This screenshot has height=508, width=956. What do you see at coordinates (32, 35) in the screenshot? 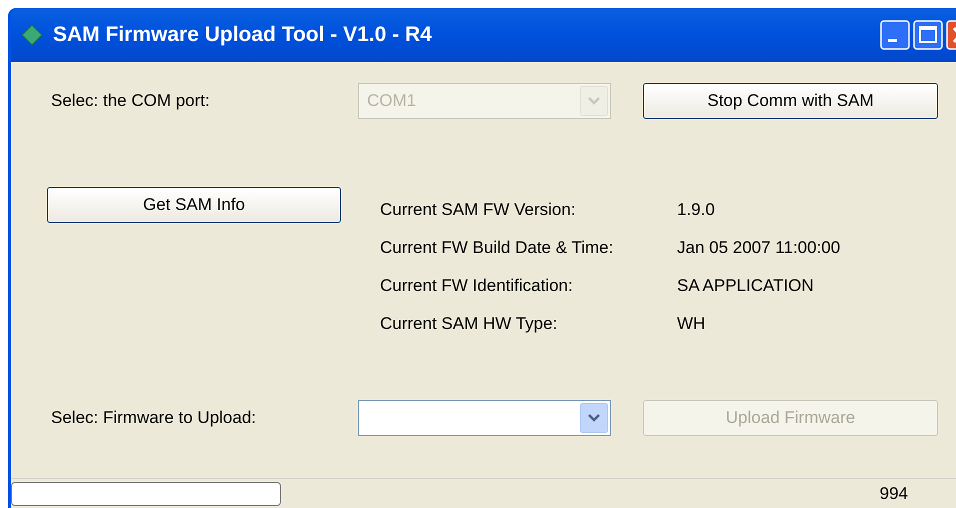
I see `diamond-icon` at bounding box center [32, 35].